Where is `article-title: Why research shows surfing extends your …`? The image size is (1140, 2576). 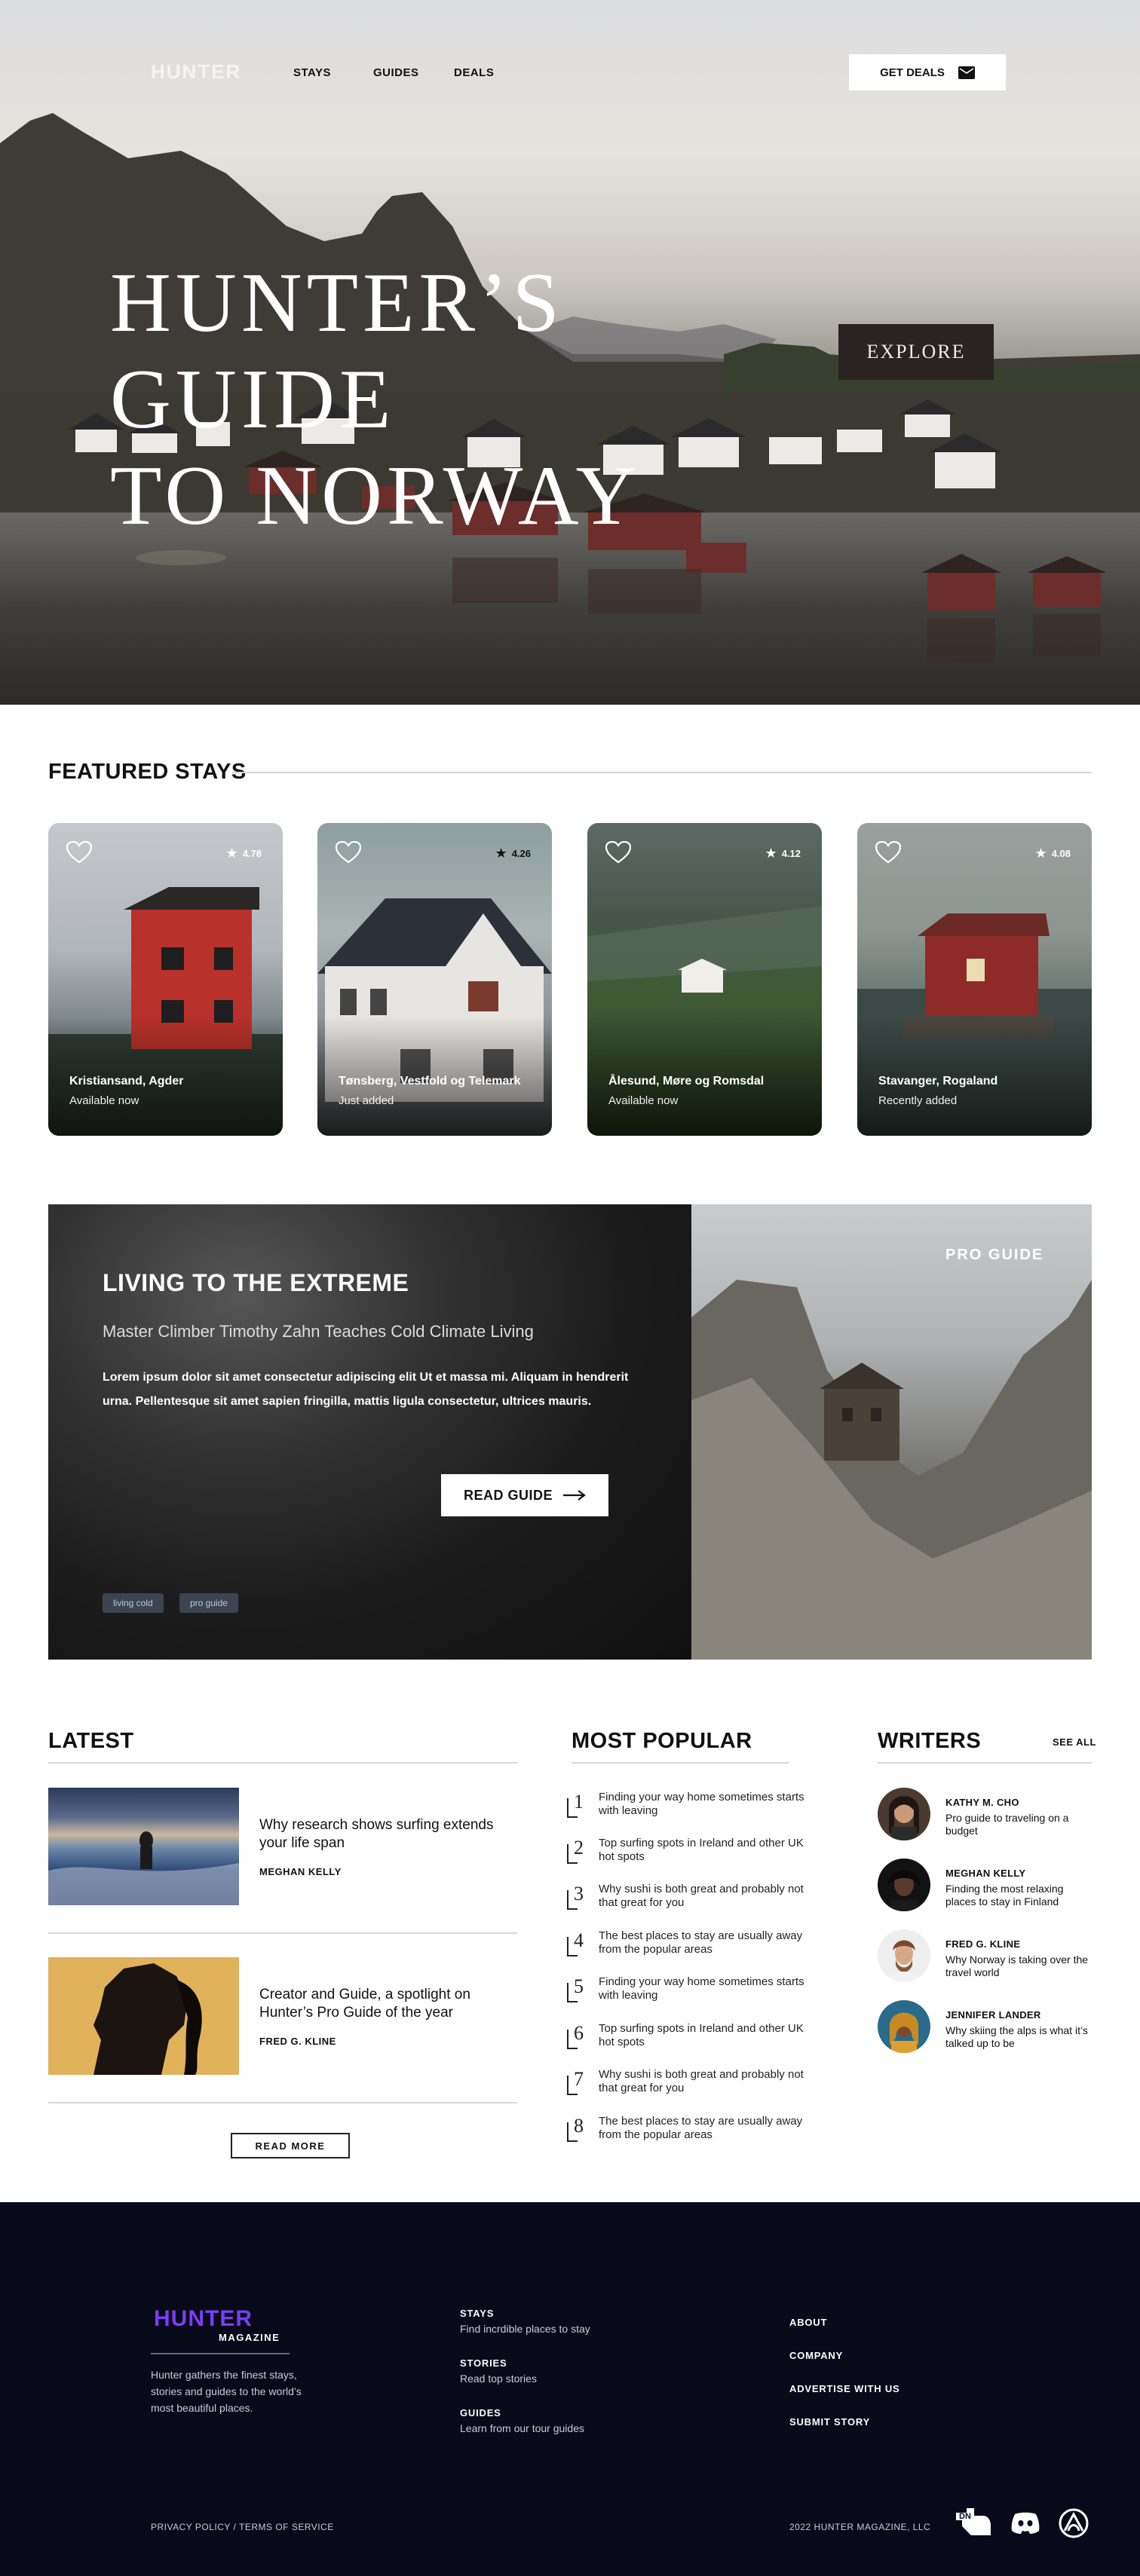 article-title: Why research shows surfing extends your … is located at coordinates (387, 1834).